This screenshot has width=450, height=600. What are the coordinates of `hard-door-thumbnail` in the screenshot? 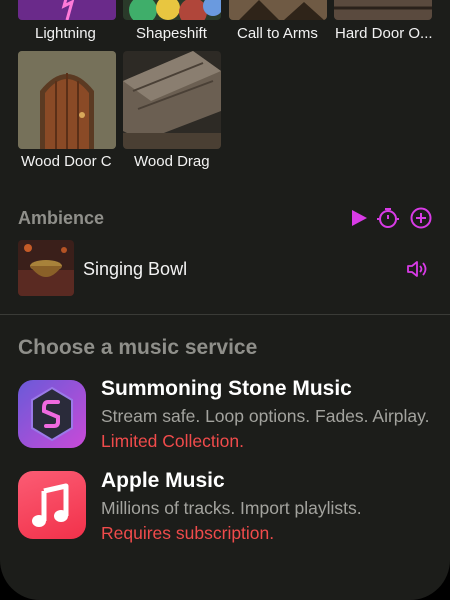 It's located at (383, 10).